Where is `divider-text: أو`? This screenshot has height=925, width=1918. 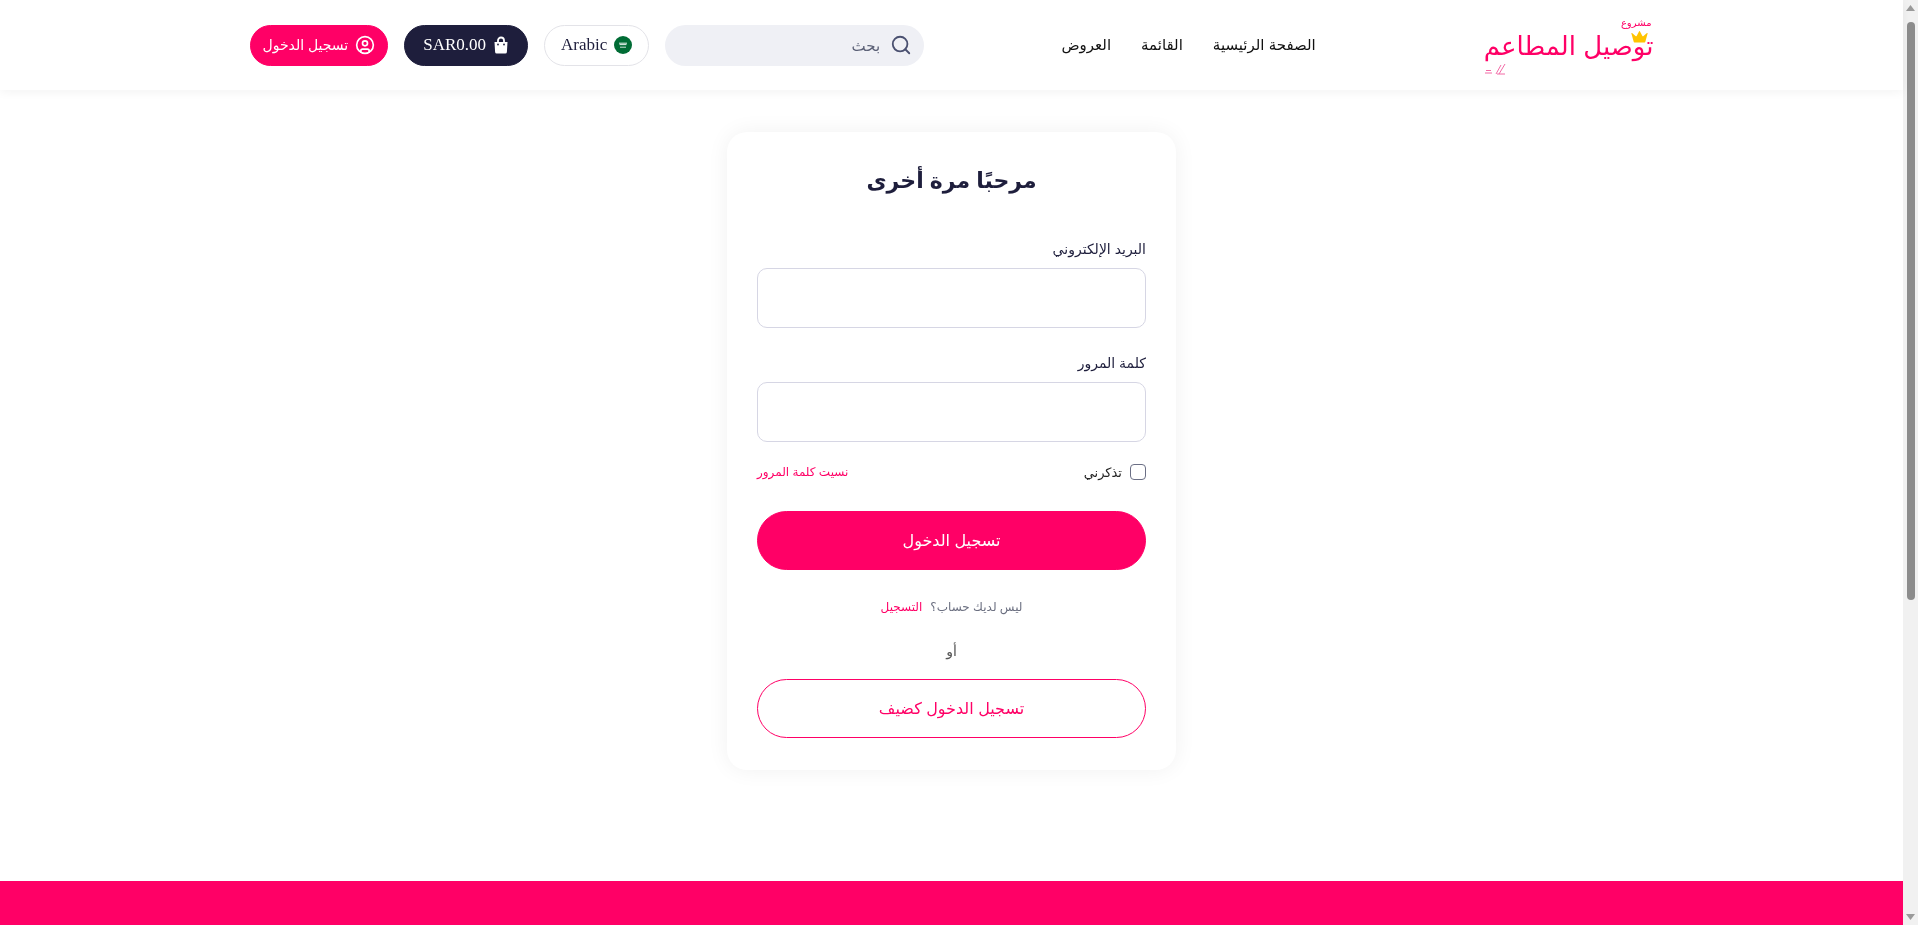
divider-text: أو is located at coordinates (951, 651).